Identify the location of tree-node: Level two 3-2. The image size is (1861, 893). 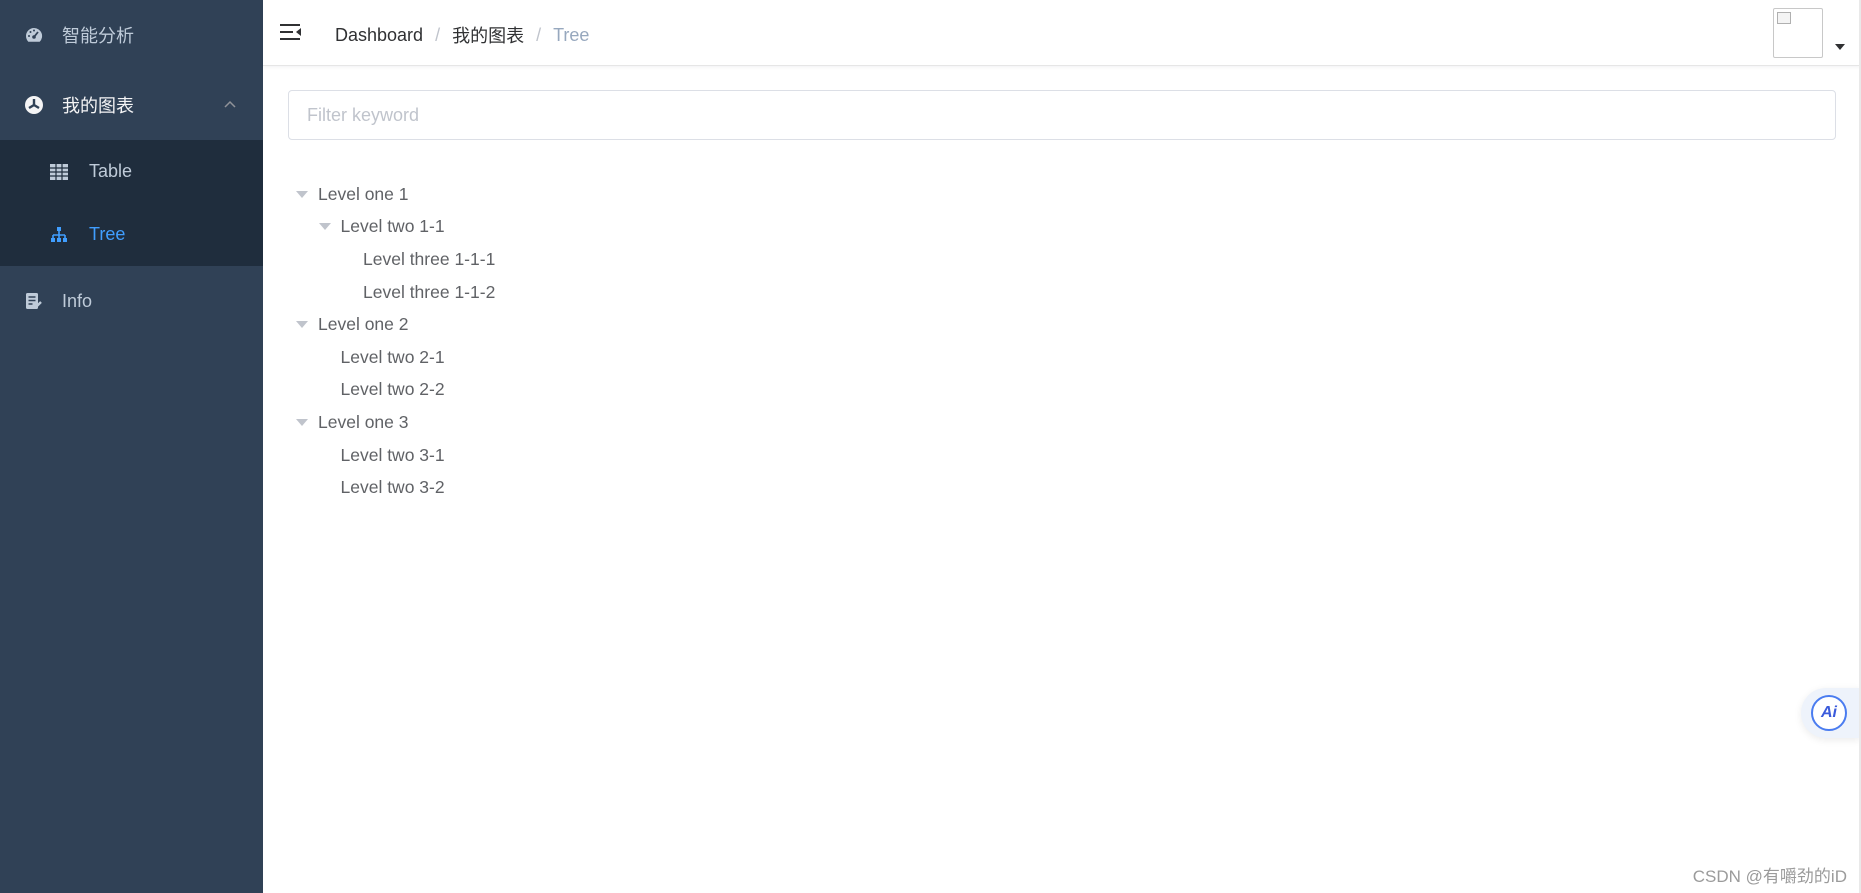
(688, 487).